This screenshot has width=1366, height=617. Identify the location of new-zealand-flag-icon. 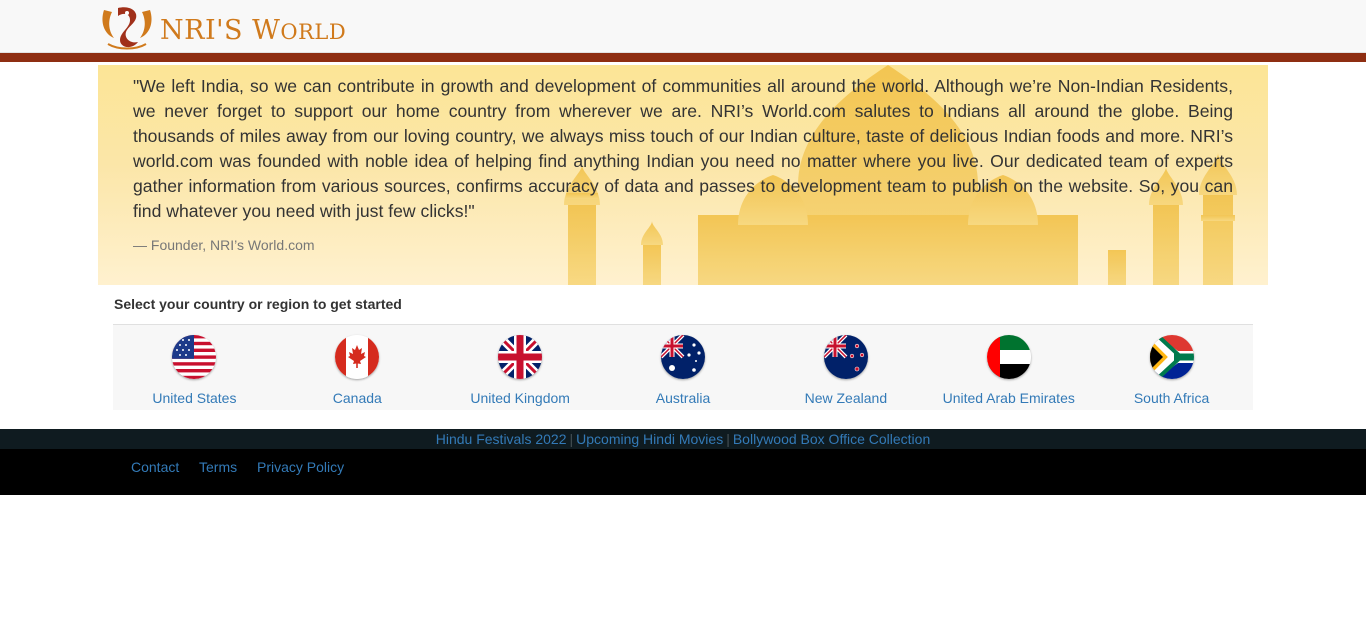
(845, 357).